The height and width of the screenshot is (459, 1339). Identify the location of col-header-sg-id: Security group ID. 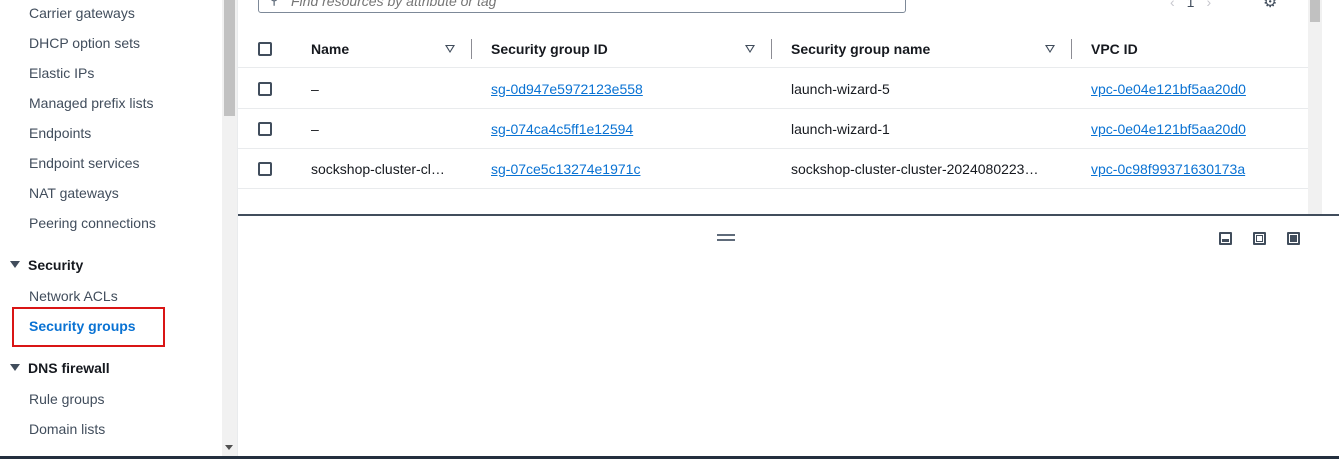
(549, 48).